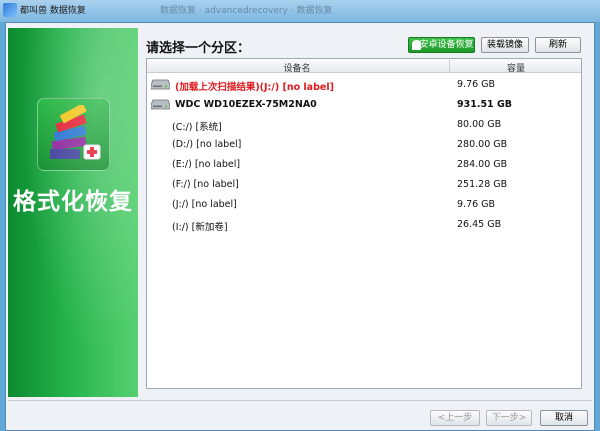 Image resolution: width=600 pixels, height=431 pixels. I want to click on table-row-partition: (F:/) [no label] 251.28 GB, so click(364, 185).